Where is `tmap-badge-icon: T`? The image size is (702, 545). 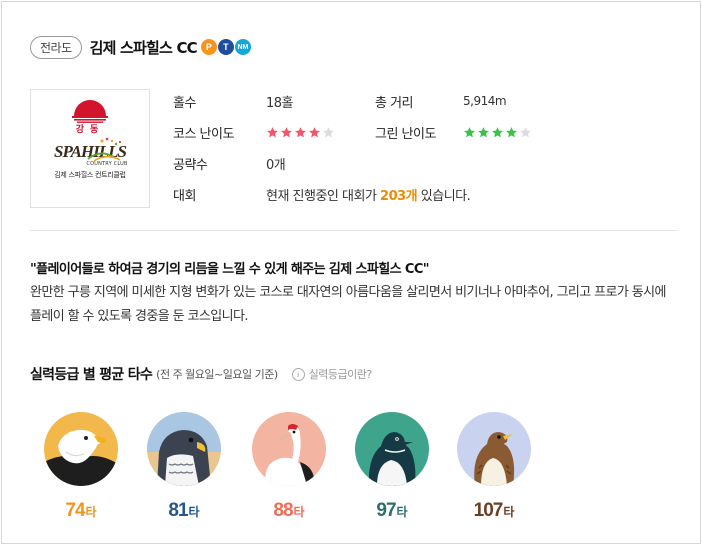 tmap-badge-icon: T is located at coordinates (225, 47).